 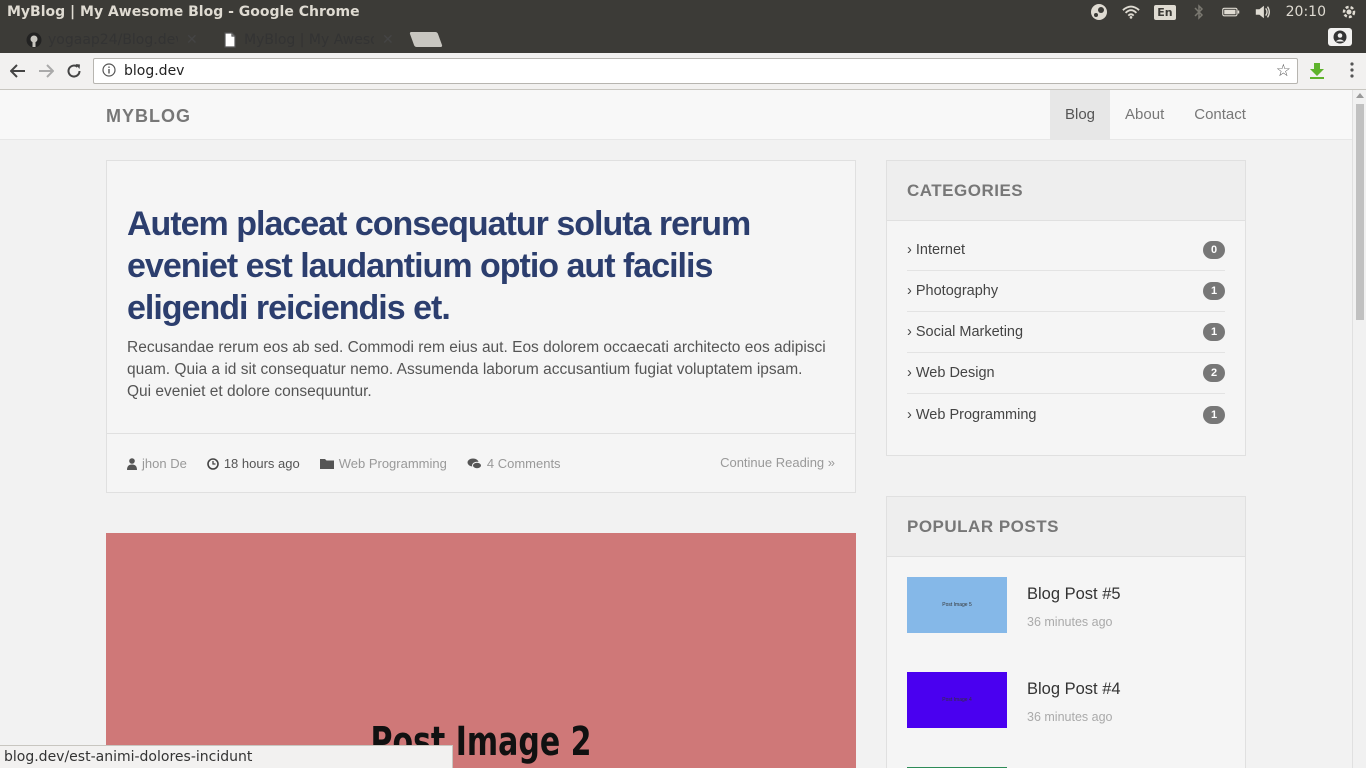 What do you see at coordinates (777, 462) in the screenshot?
I see `continue-reading-link: Continue Reading »` at bounding box center [777, 462].